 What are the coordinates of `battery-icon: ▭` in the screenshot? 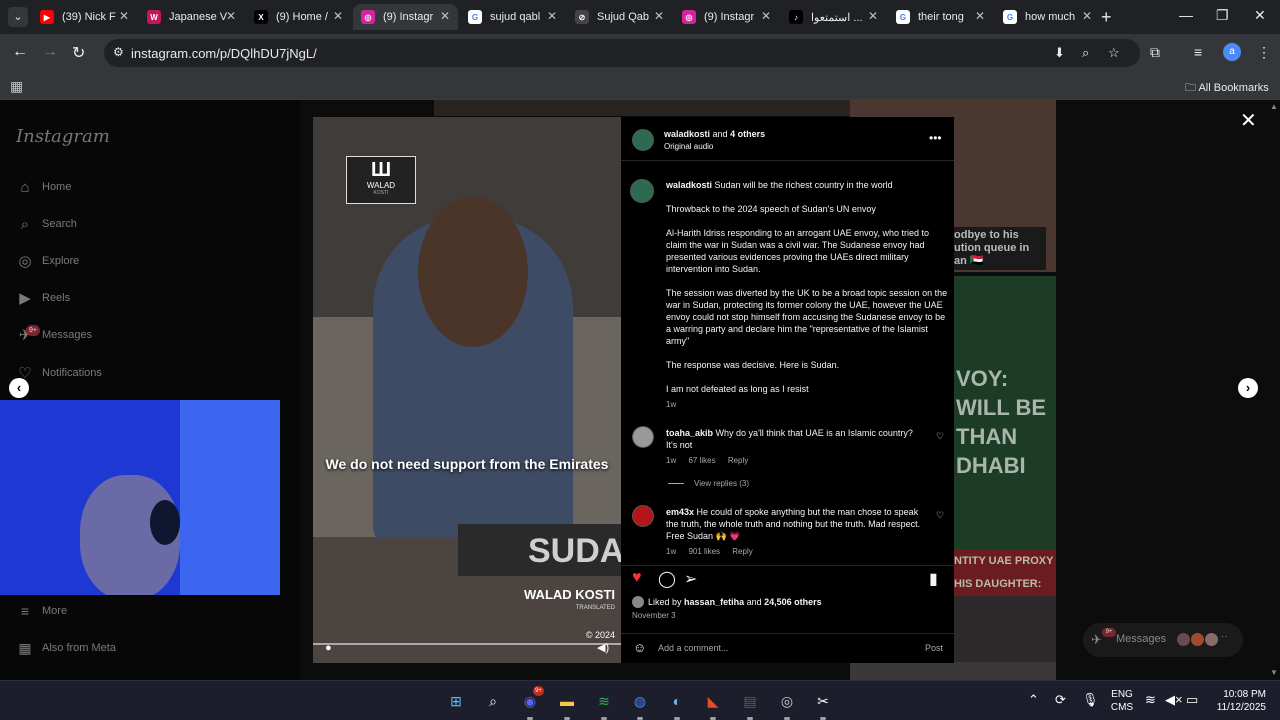 It's located at (1192, 700).